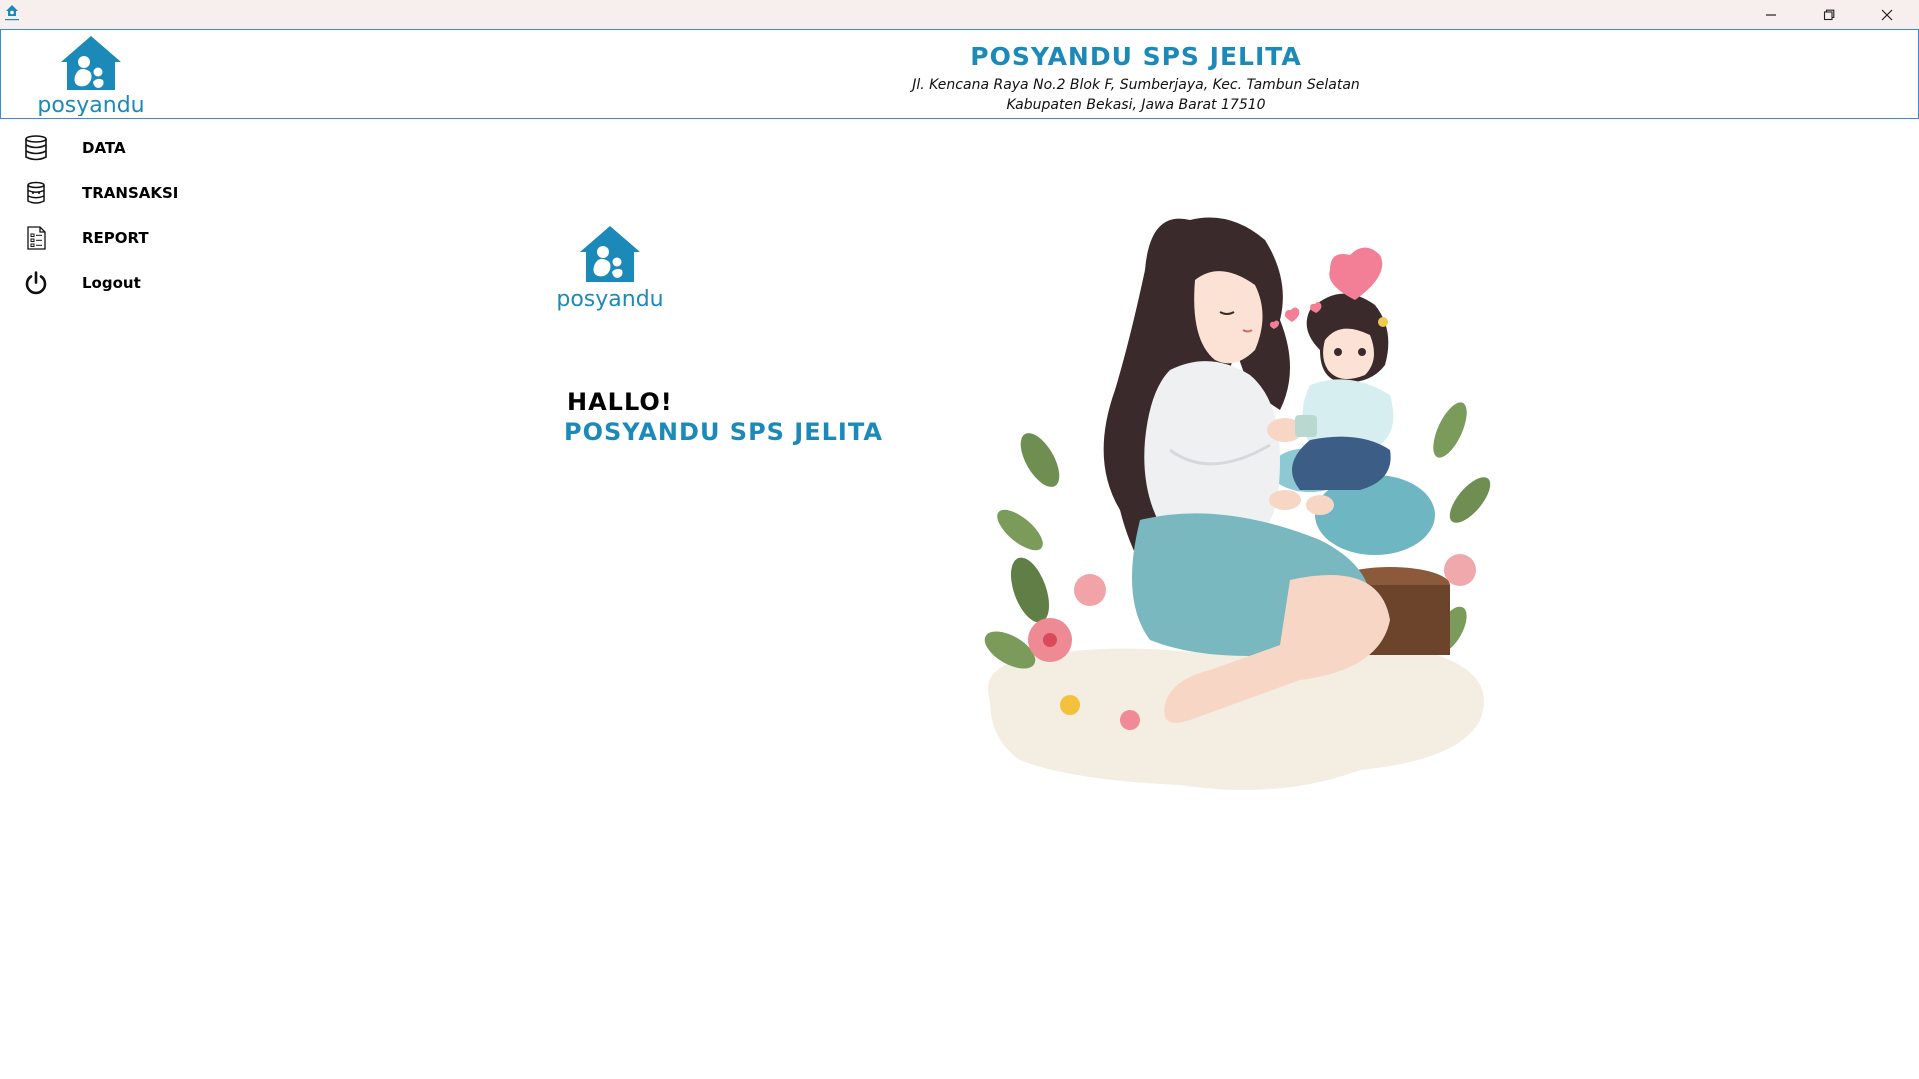 This screenshot has width=1919, height=1079. Describe the element at coordinates (91, 76) in the screenshot. I see `posyandu-logo: posyandu` at that location.